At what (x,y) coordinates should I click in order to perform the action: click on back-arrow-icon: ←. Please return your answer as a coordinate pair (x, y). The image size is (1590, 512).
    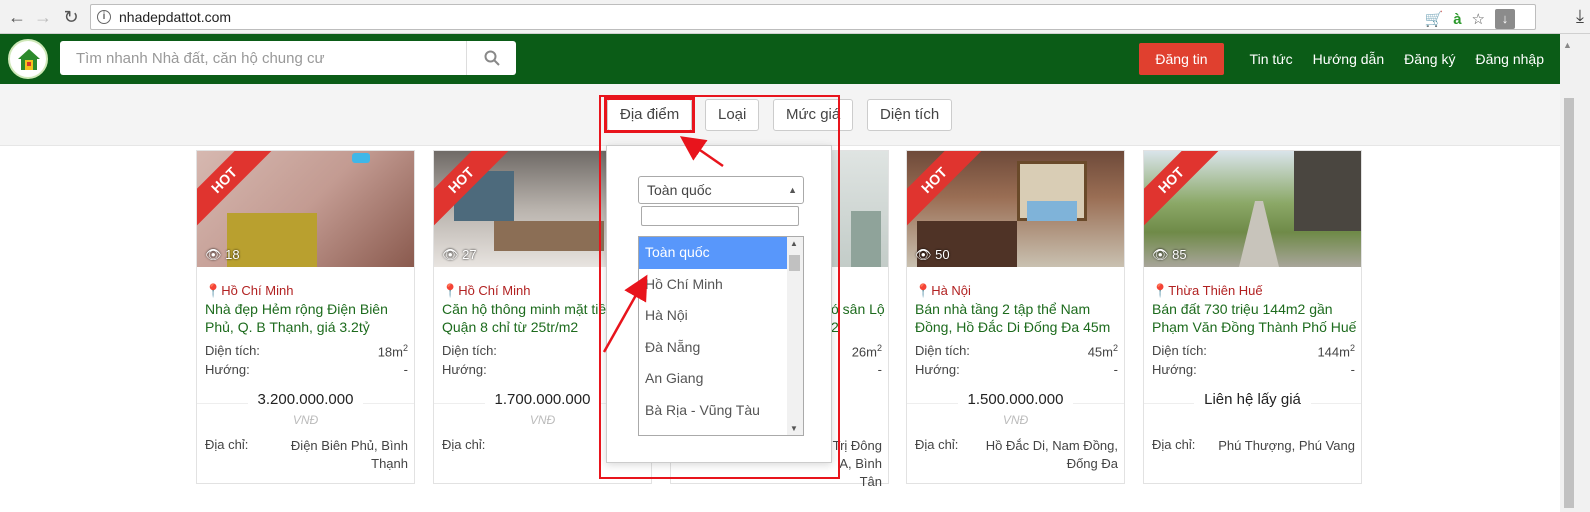
    Looking at the image, I should click on (17, 17).